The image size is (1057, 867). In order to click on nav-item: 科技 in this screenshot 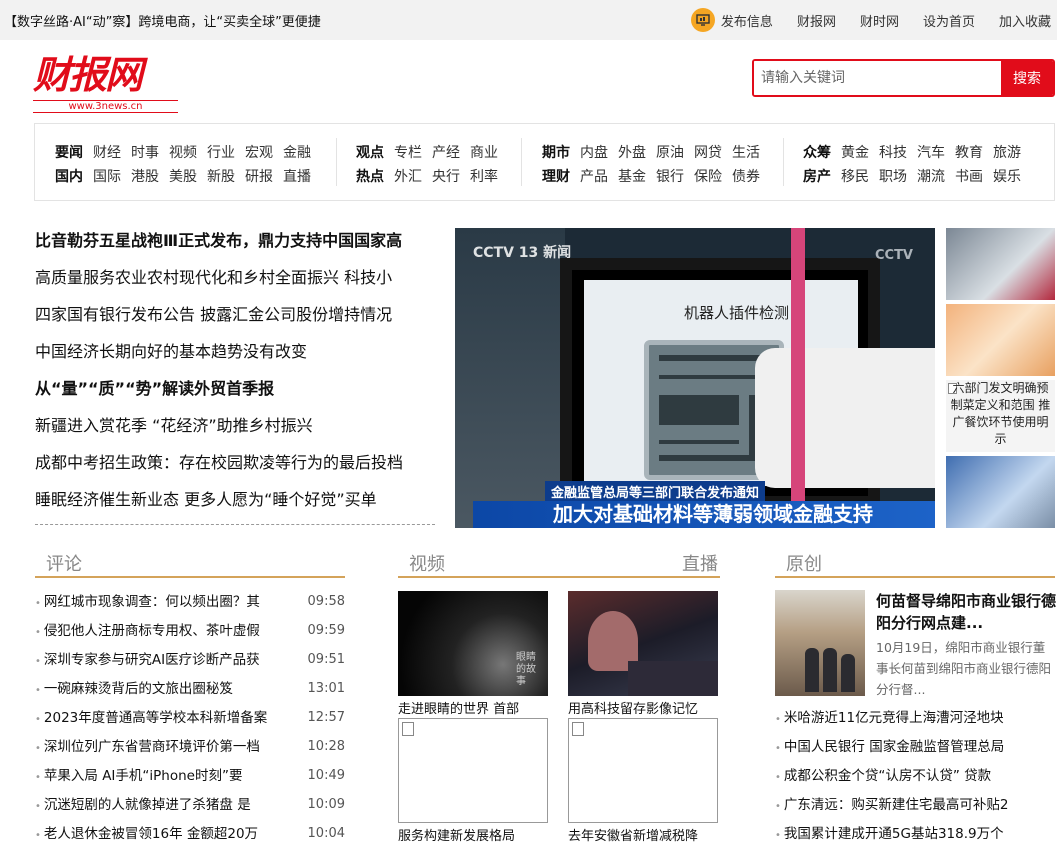, I will do `click(893, 152)`.